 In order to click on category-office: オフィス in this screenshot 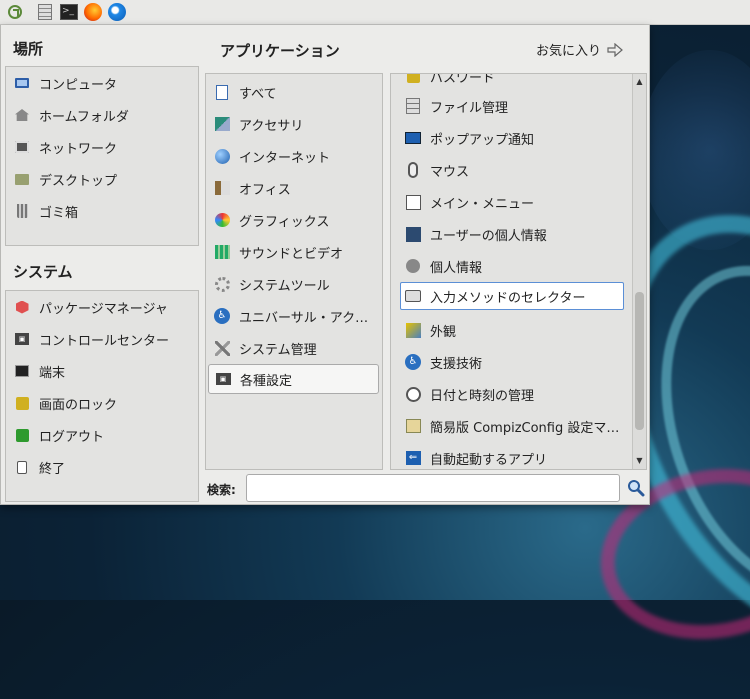, I will do `click(294, 188)`.